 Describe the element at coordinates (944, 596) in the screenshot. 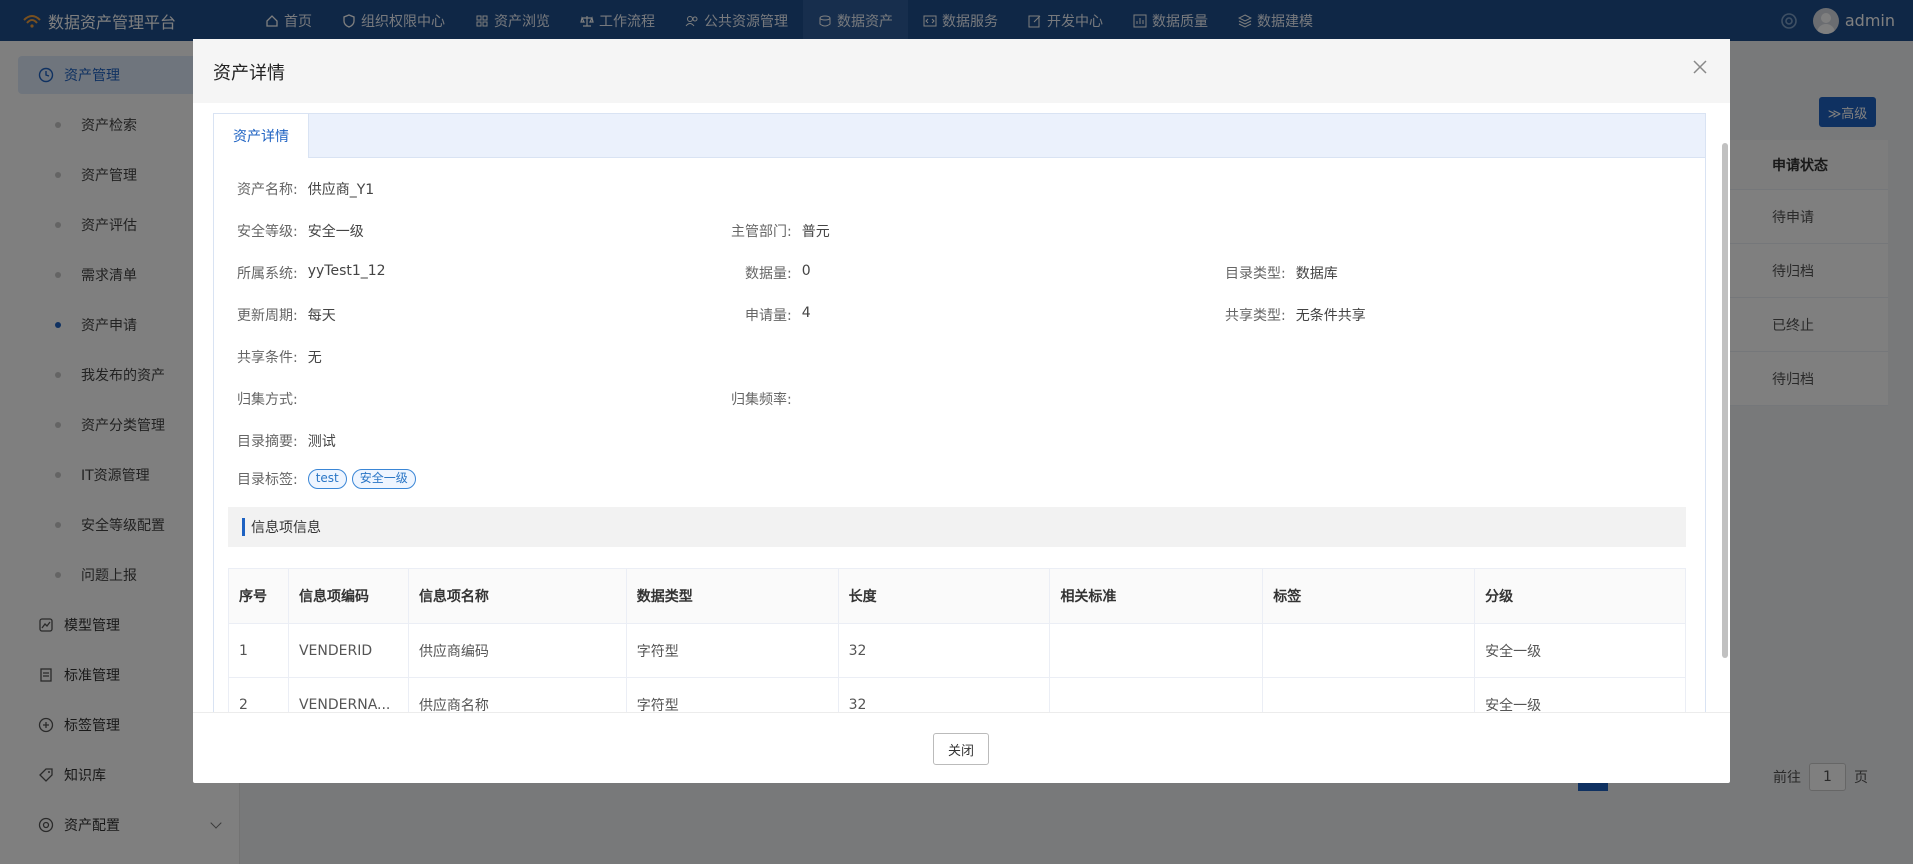

I see `column-header: 长度` at that location.